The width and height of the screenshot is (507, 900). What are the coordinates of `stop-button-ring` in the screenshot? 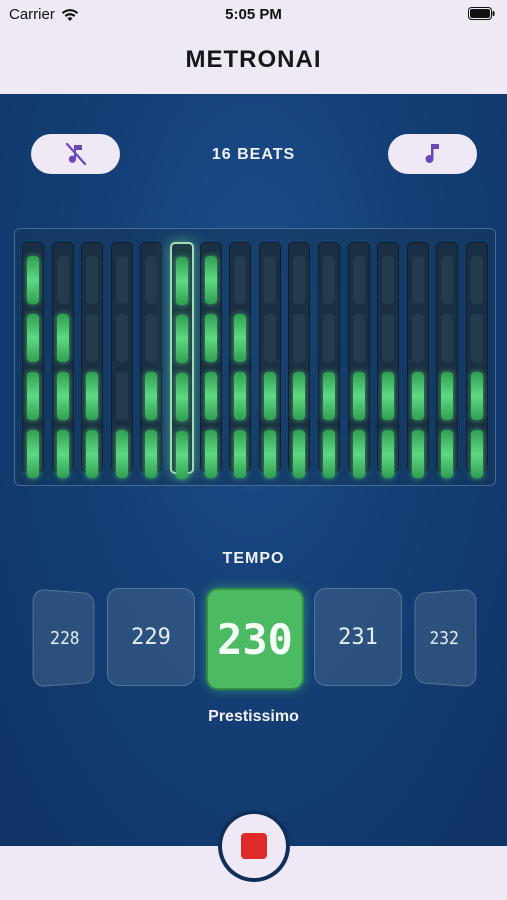 It's located at (254, 846).